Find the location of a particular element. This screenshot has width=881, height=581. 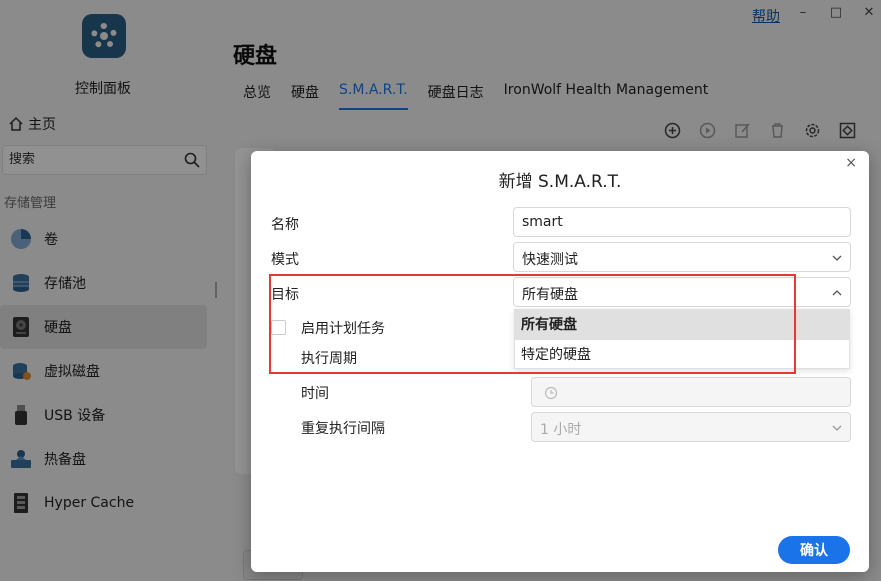

name-field: smart is located at coordinates (682, 222).